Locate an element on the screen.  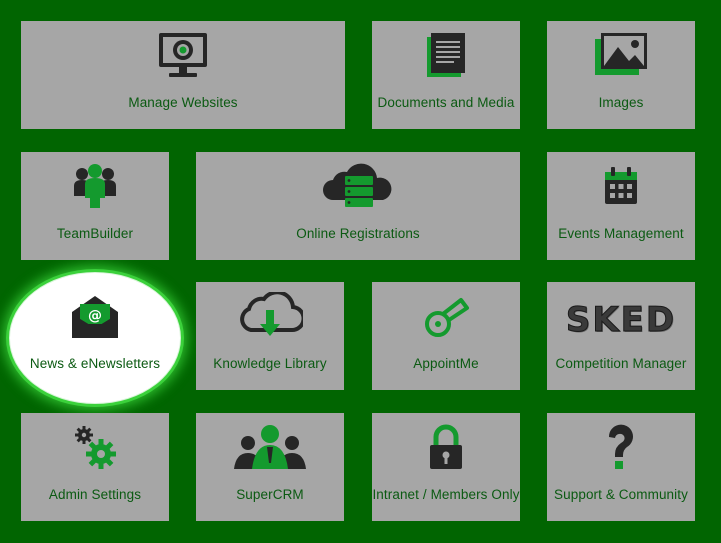
tile-teambuilder: TeamBuilder is located at coordinates (95, 206).